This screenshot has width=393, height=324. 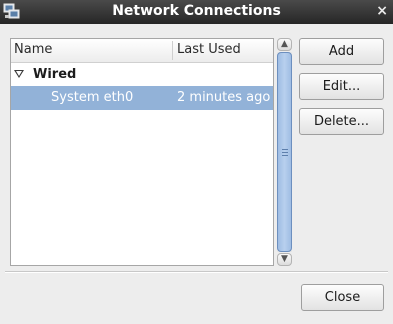 I want to click on title-bar: Network Connections ×, so click(x=196, y=12).